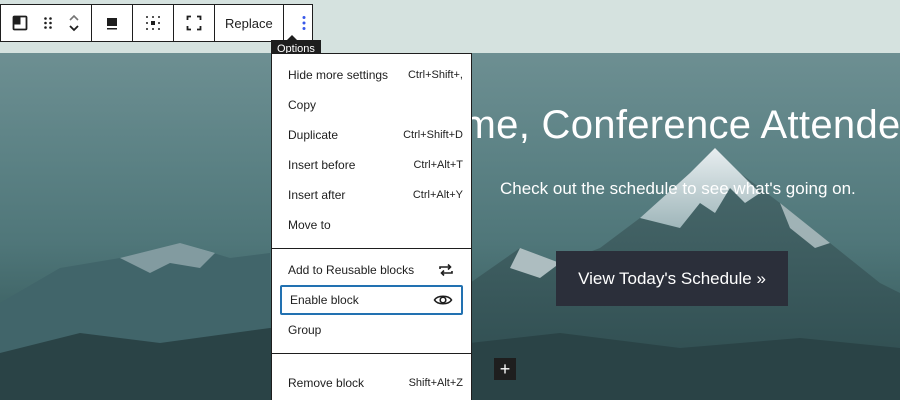 The height and width of the screenshot is (400, 900). Describe the element at coordinates (74, 18) in the screenshot. I see `chevron-up-icon` at that location.